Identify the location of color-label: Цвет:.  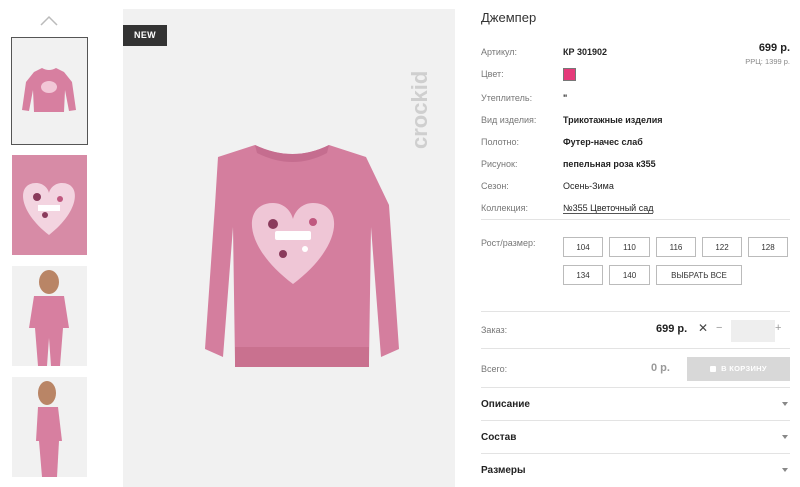
(492, 74).